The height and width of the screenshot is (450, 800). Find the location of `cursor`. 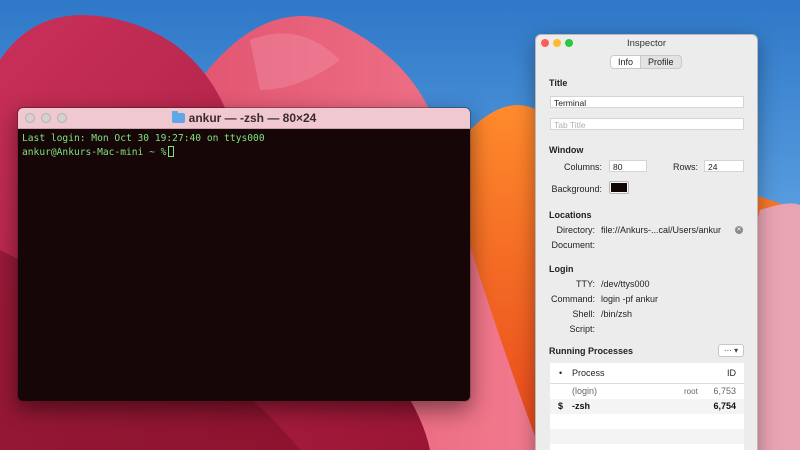

cursor is located at coordinates (171, 151).